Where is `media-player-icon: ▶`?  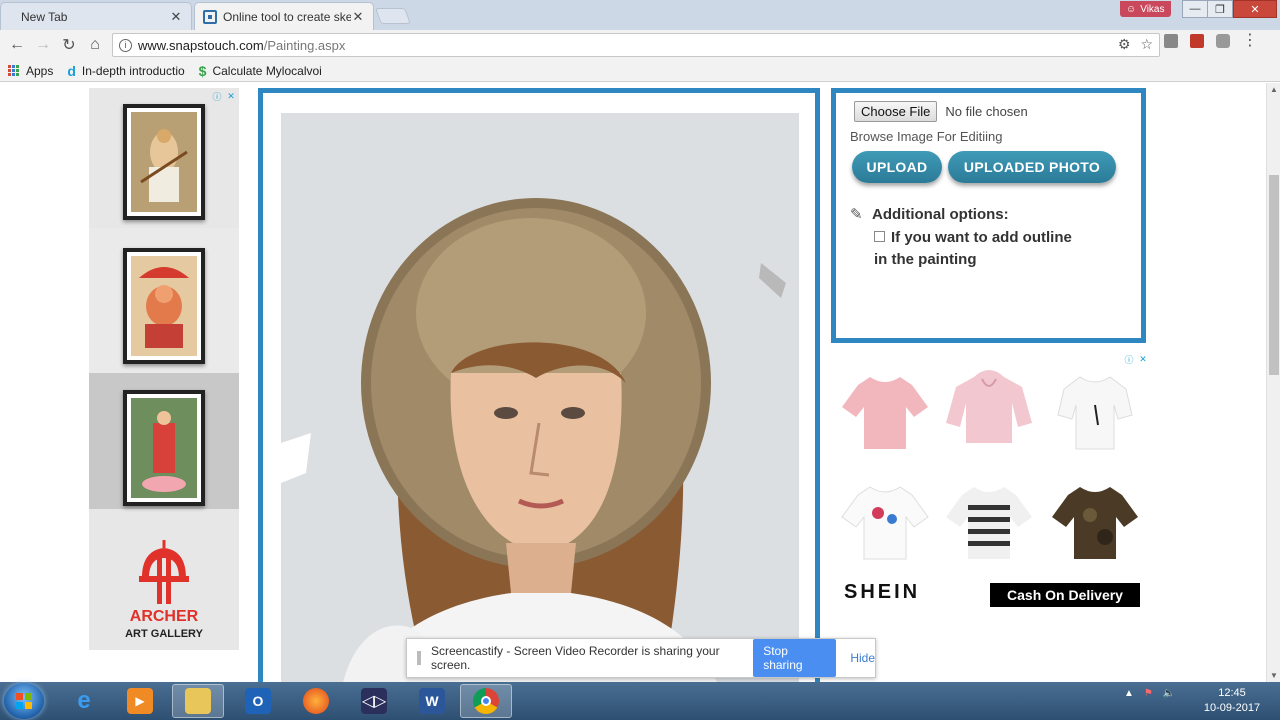
media-player-icon: ▶ is located at coordinates (140, 701).